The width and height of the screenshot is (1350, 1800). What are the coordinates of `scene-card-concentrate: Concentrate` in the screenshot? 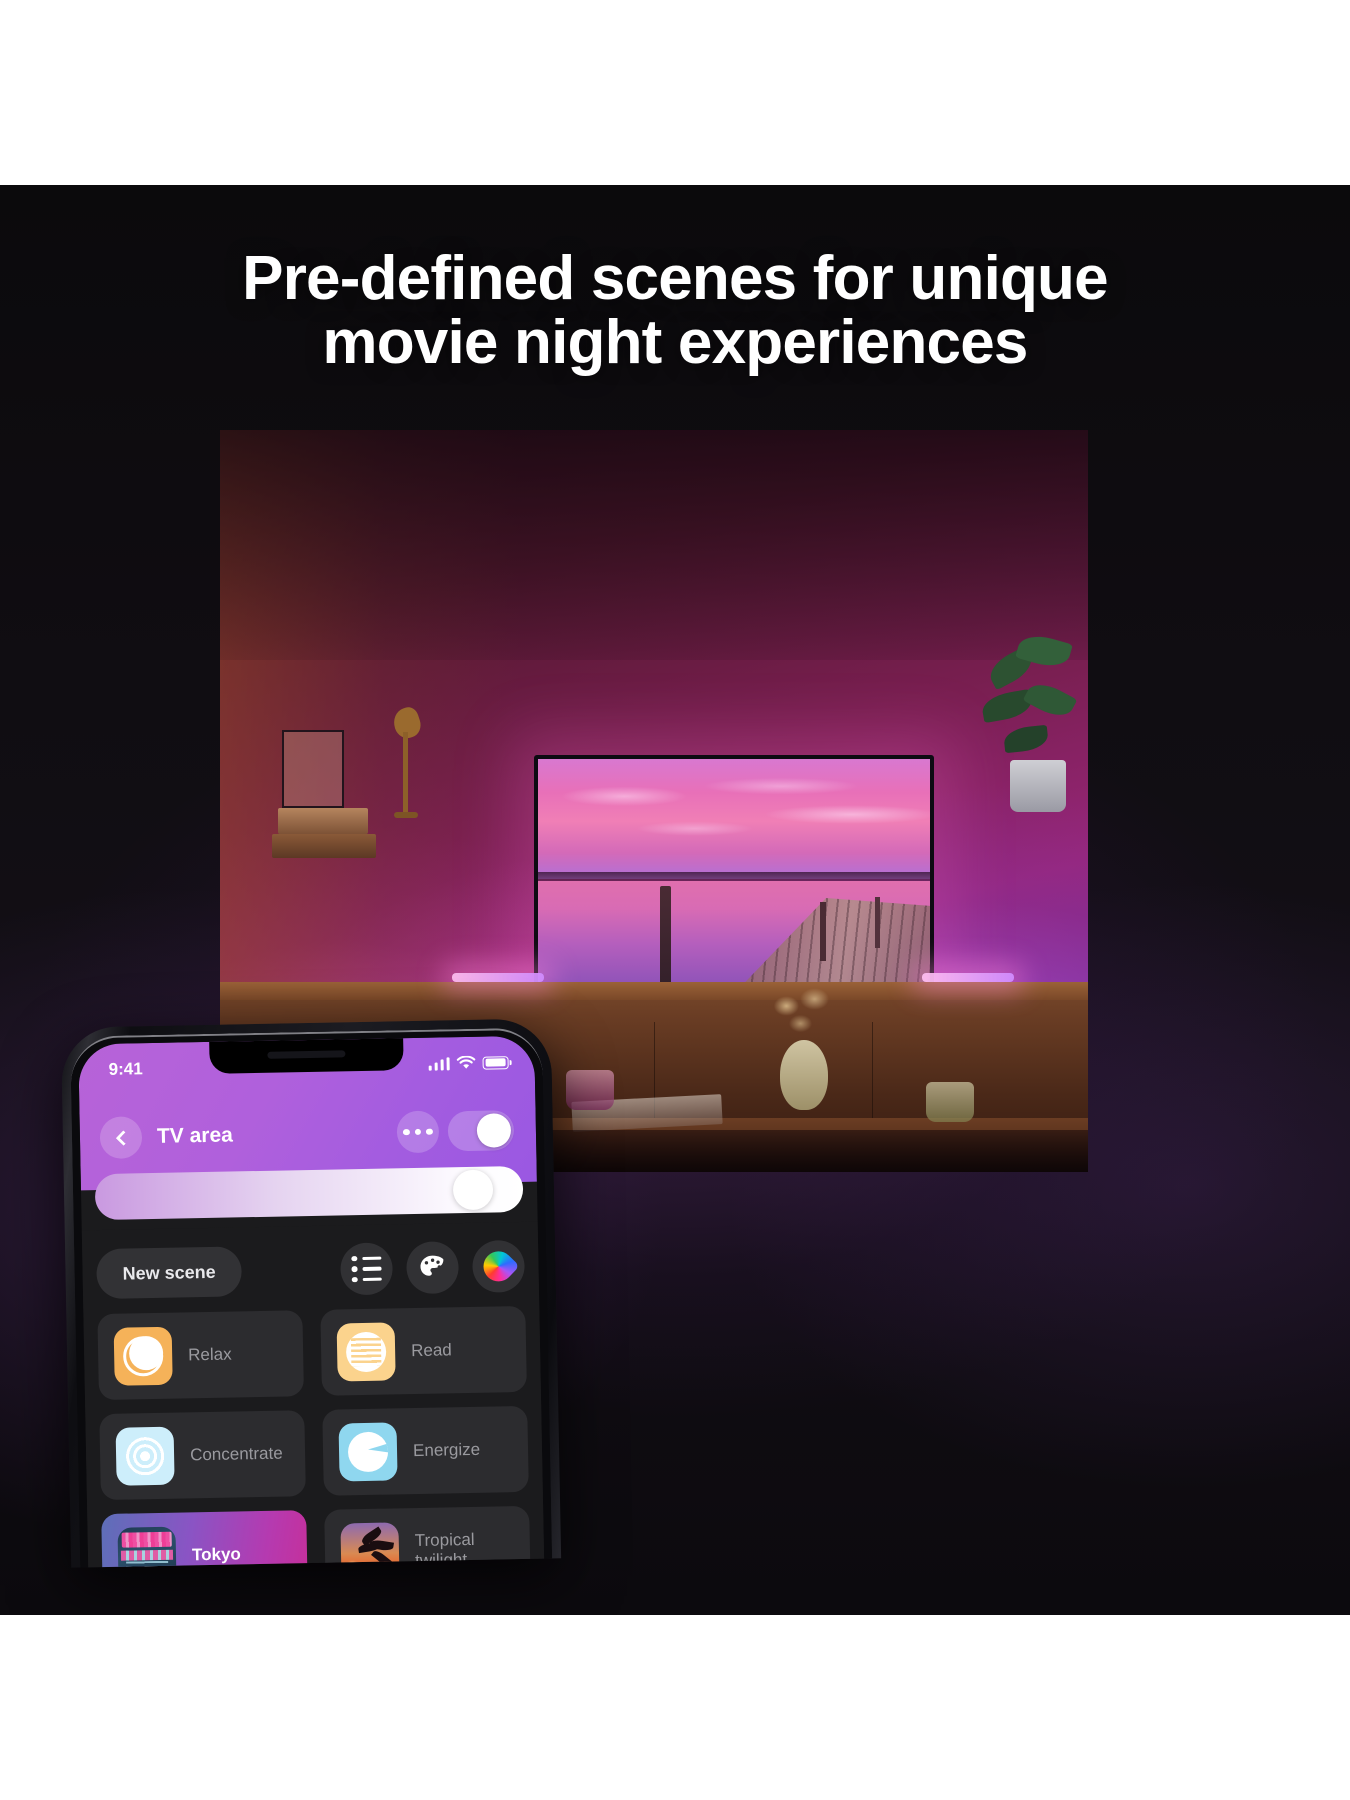 It's located at (202, 1455).